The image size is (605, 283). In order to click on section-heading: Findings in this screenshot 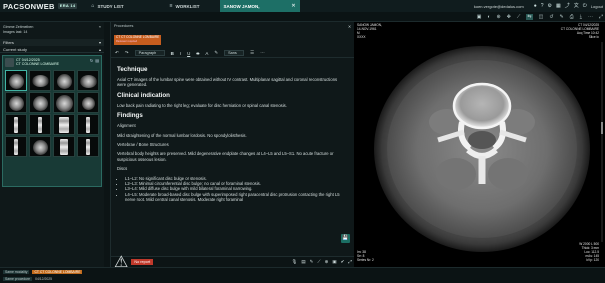, I will do `click(130, 116)`.